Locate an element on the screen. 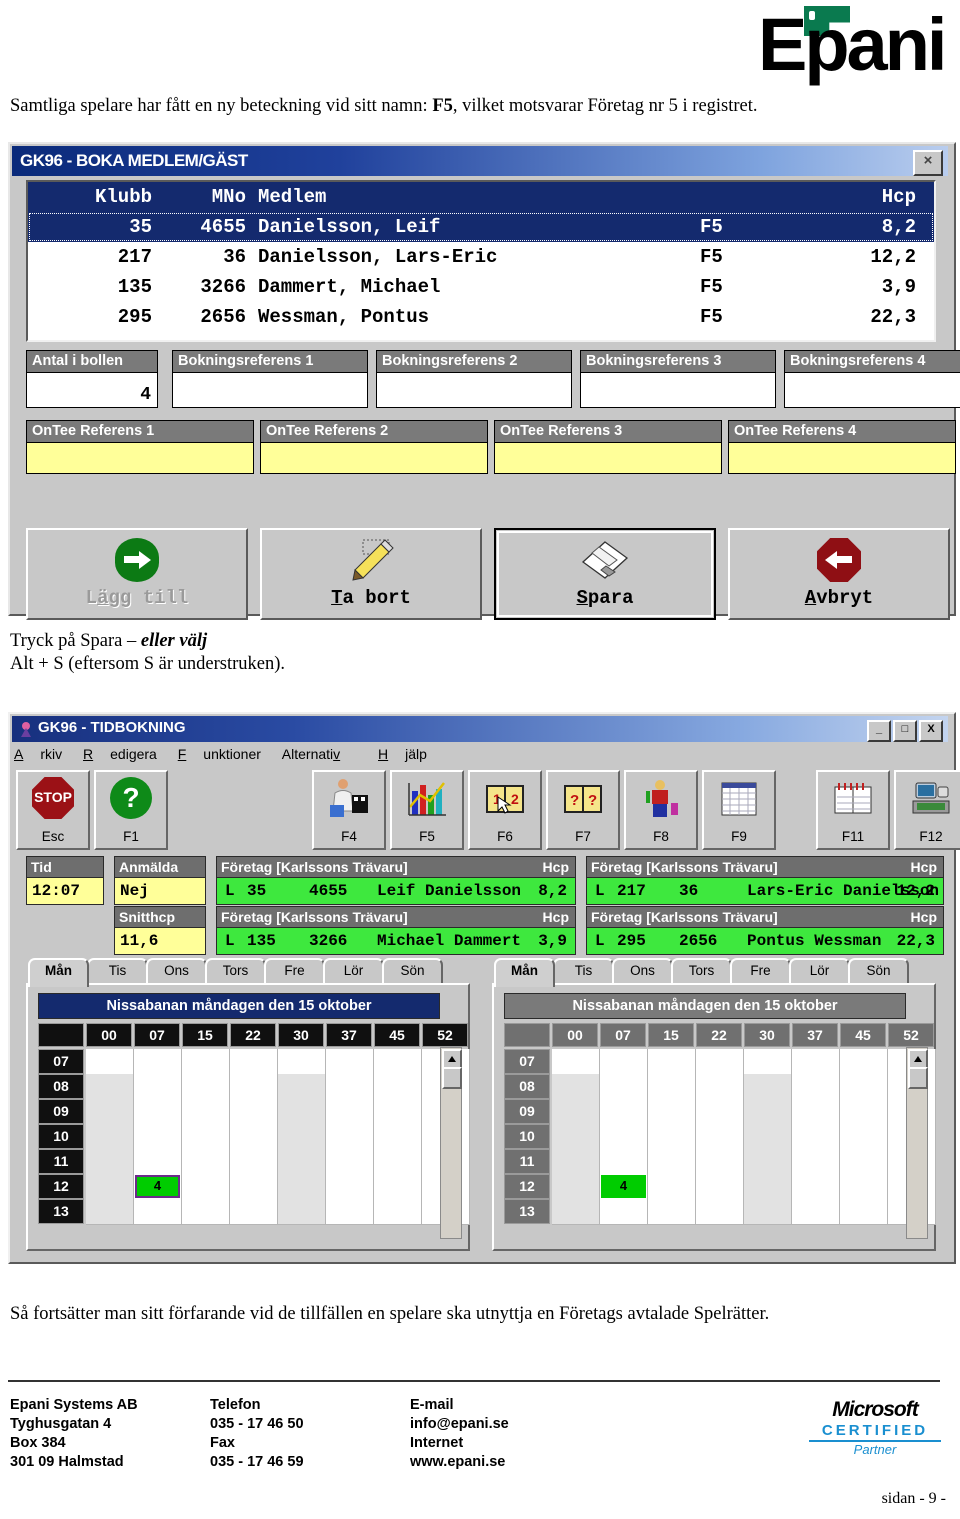 This screenshot has width=960, height=1519. menu-item-funktioner: Funktioner is located at coordinates (219, 754).